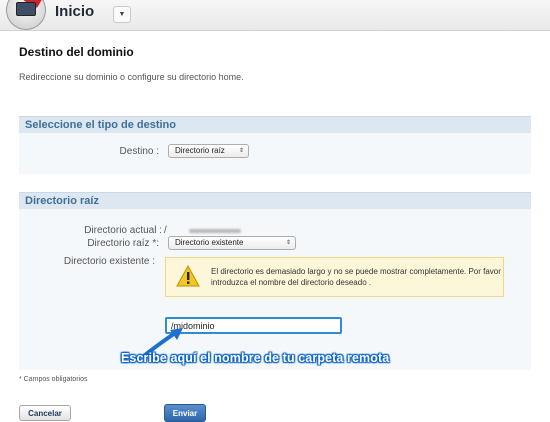 This screenshot has height=422, width=550. What do you see at coordinates (200, 150) in the screenshot?
I see `destino-select-value: Directorio raíz` at bounding box center [200, 150].